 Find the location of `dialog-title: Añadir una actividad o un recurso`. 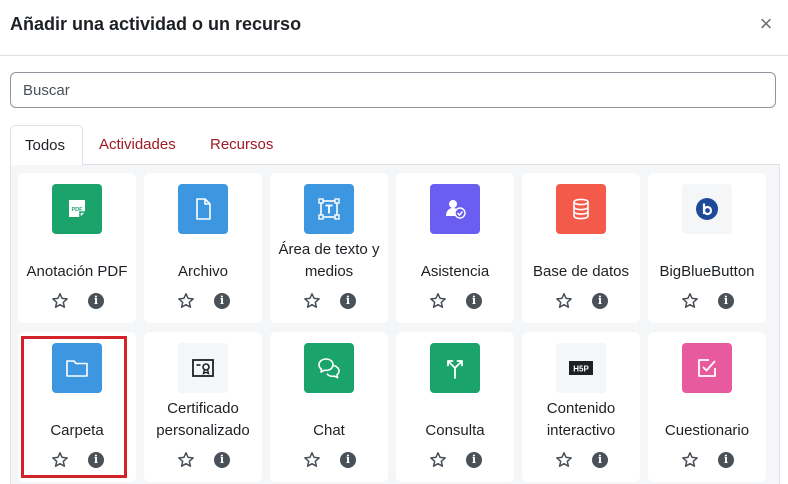

dialog-title: Añadir una actividad o un recurso is located at coordinates (156, 24).